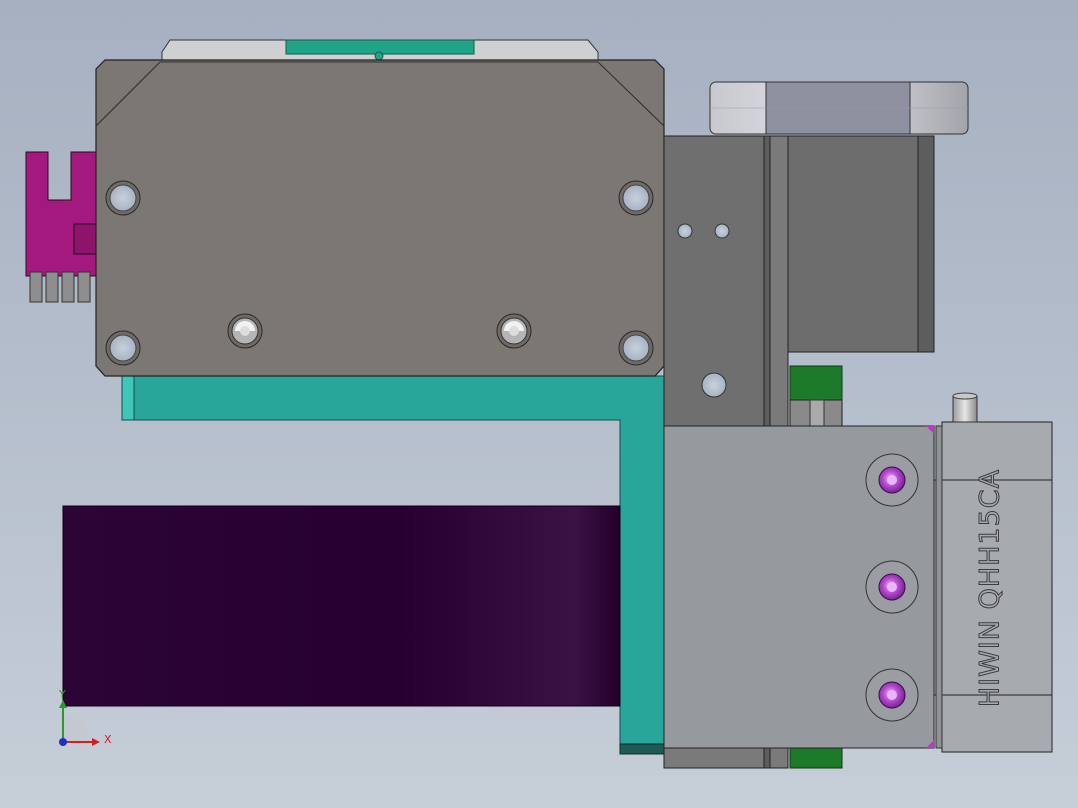 The height and width of the screenshot is (808, 1078). What do you see at coordinates (61, 227) in the screenshot?
I see `connector-magenta` at bounding box center [61, 227].